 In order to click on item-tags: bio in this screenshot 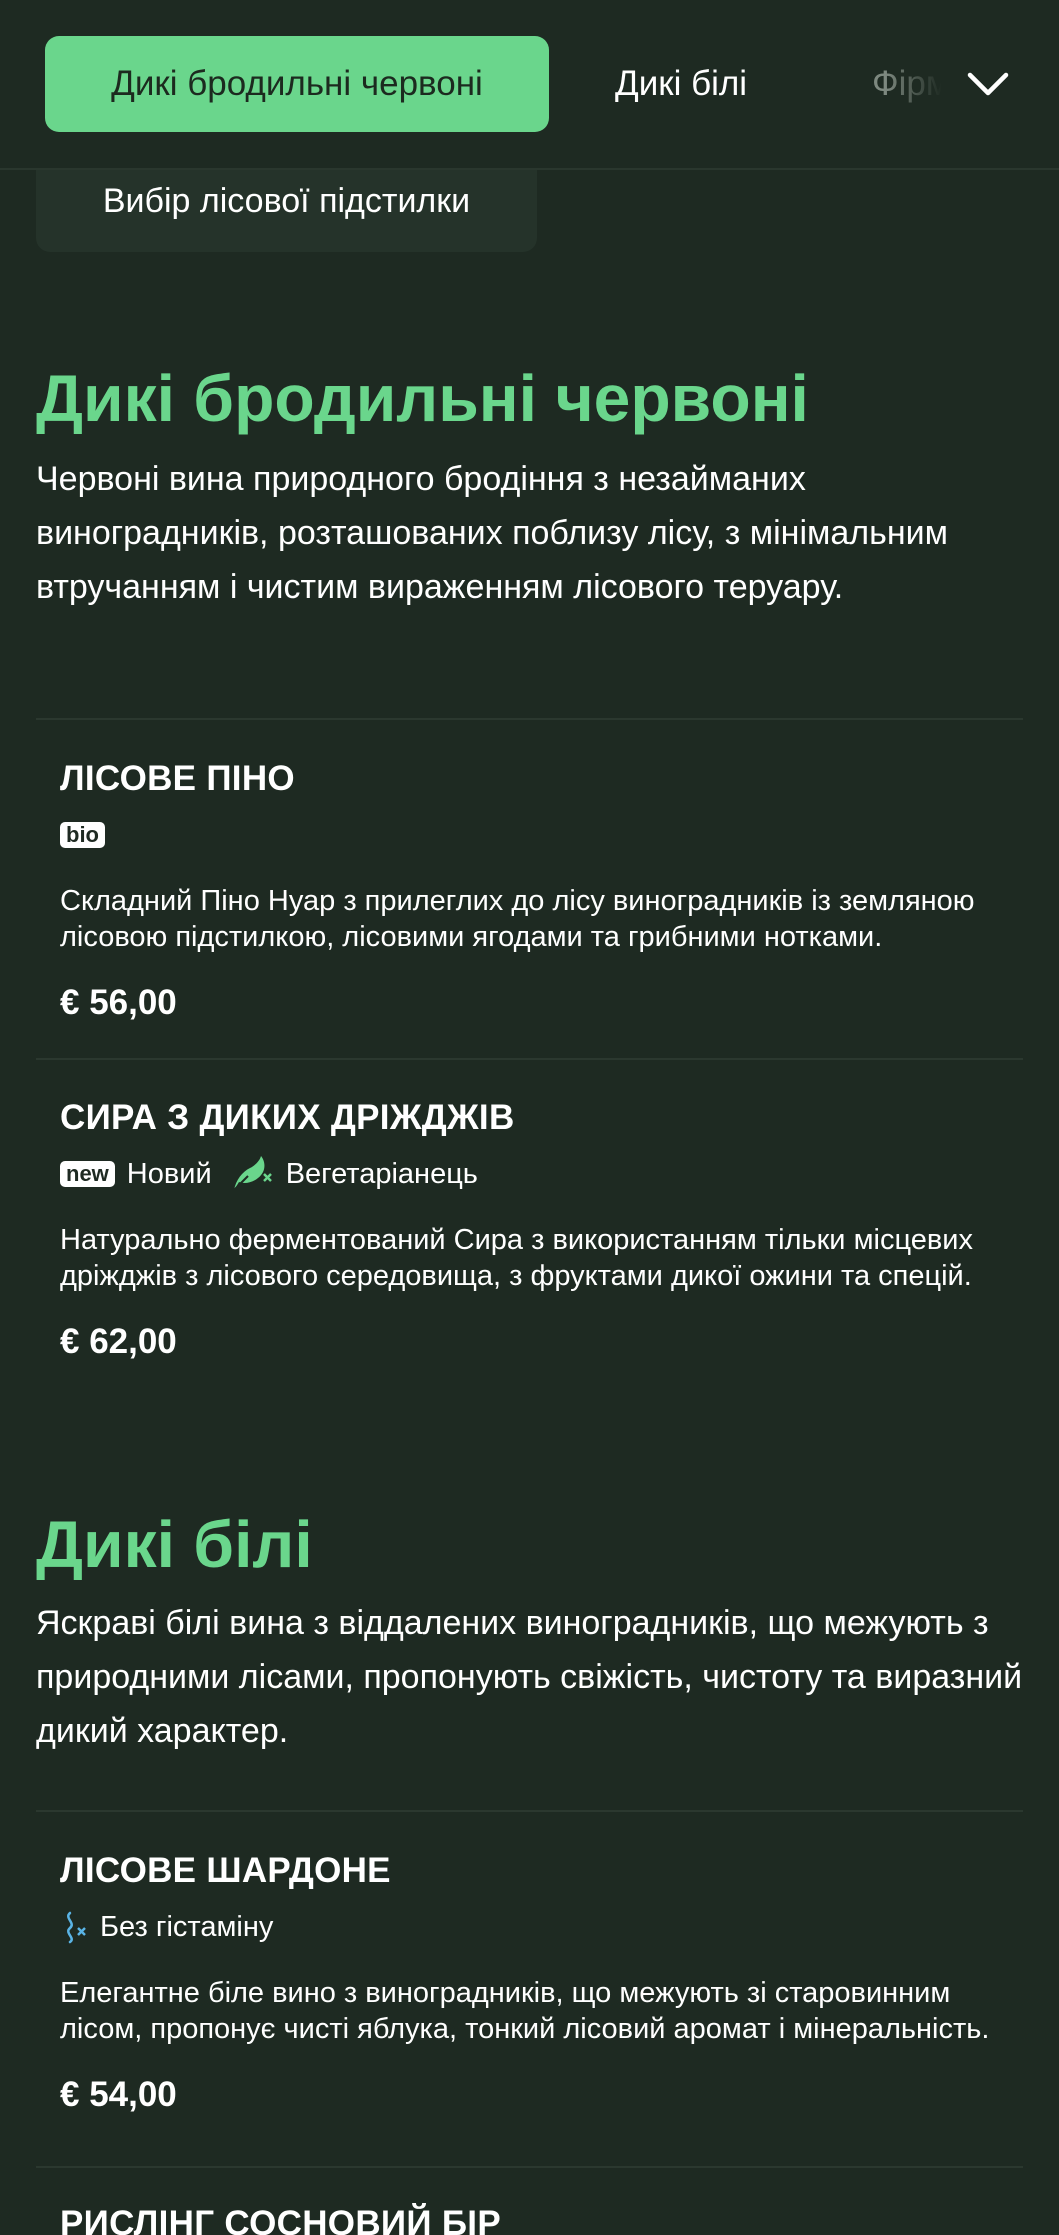, I will do `click(540, 835)`.